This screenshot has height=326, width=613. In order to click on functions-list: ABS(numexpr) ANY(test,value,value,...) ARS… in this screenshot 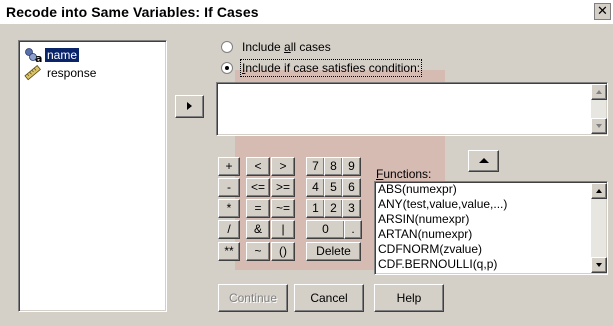, I will do `click(491, 228)`.